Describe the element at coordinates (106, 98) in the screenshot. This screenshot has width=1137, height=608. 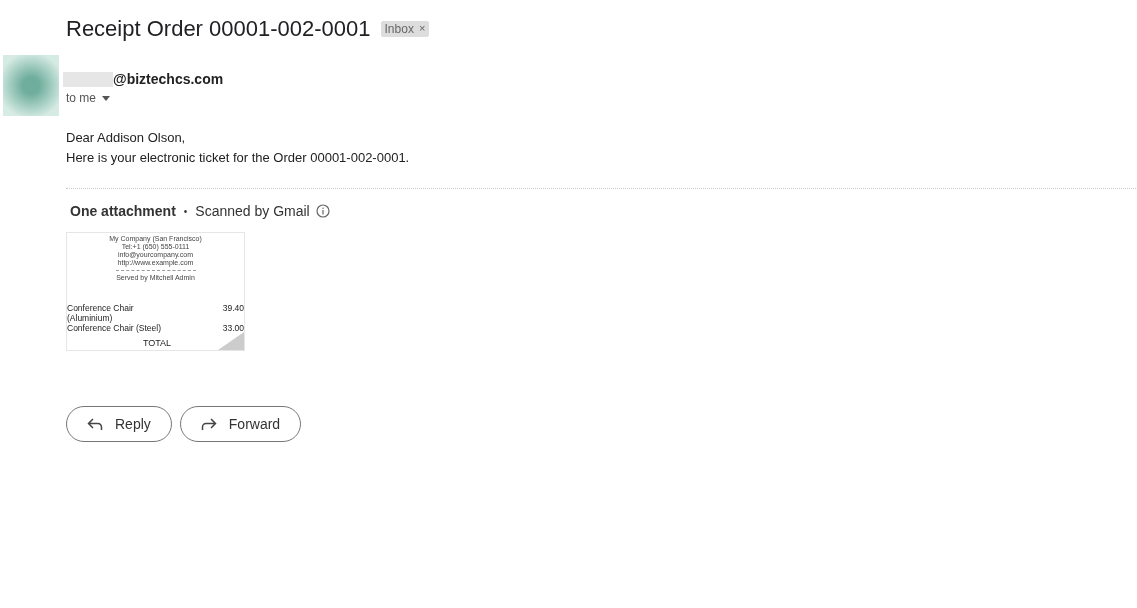
I see `caret-icon` at that location.